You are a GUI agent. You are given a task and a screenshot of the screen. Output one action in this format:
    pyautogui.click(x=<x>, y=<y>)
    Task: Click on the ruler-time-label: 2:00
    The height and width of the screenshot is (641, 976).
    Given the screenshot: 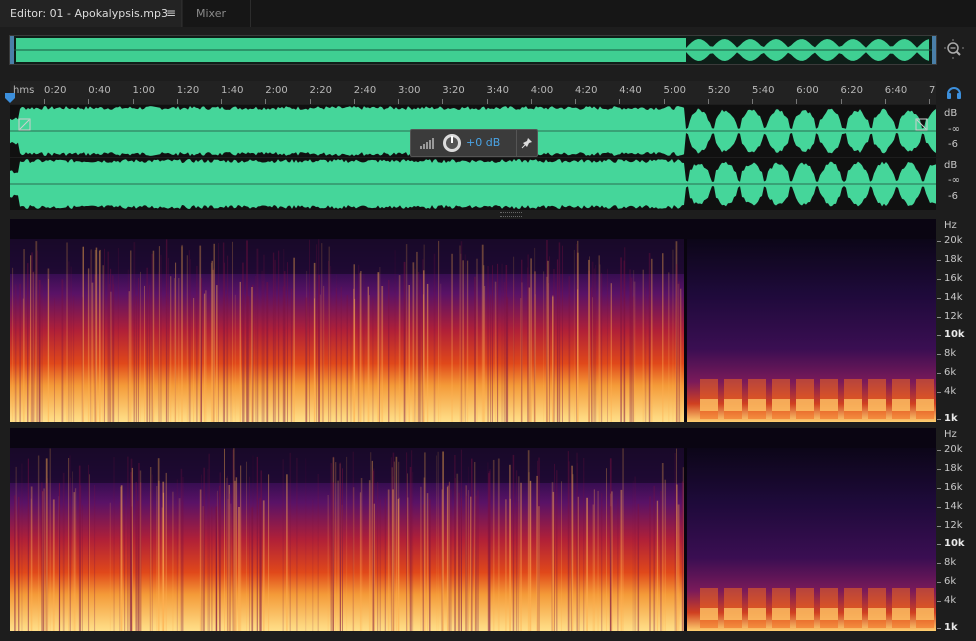 What is the action you would take?
    pyautogui.click(x=276, y=90)
    